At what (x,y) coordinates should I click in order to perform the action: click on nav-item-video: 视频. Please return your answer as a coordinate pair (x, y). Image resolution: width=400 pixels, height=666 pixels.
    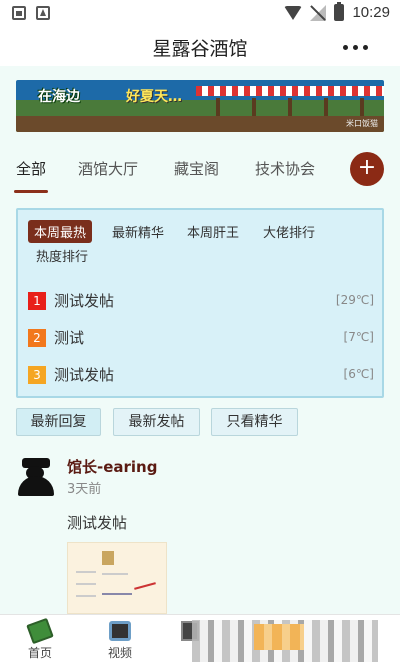
    Looking at the image, I should click on (120, 641).